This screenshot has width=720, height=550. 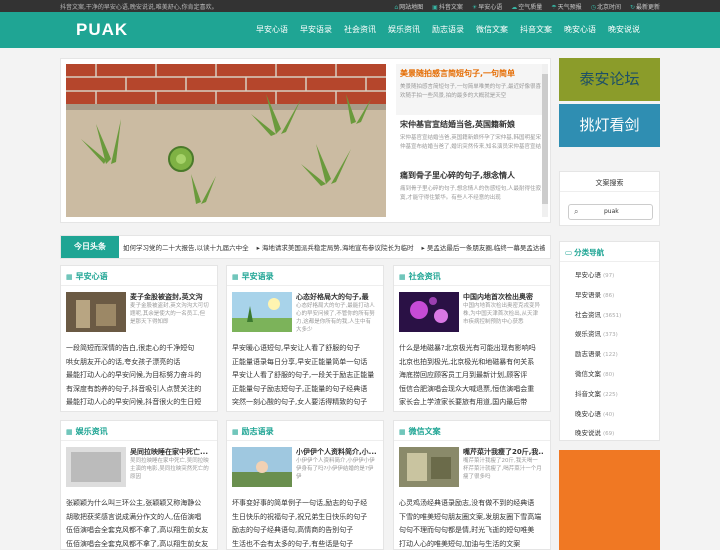 I want to click on orange-banner, so click(x=609, y=500).